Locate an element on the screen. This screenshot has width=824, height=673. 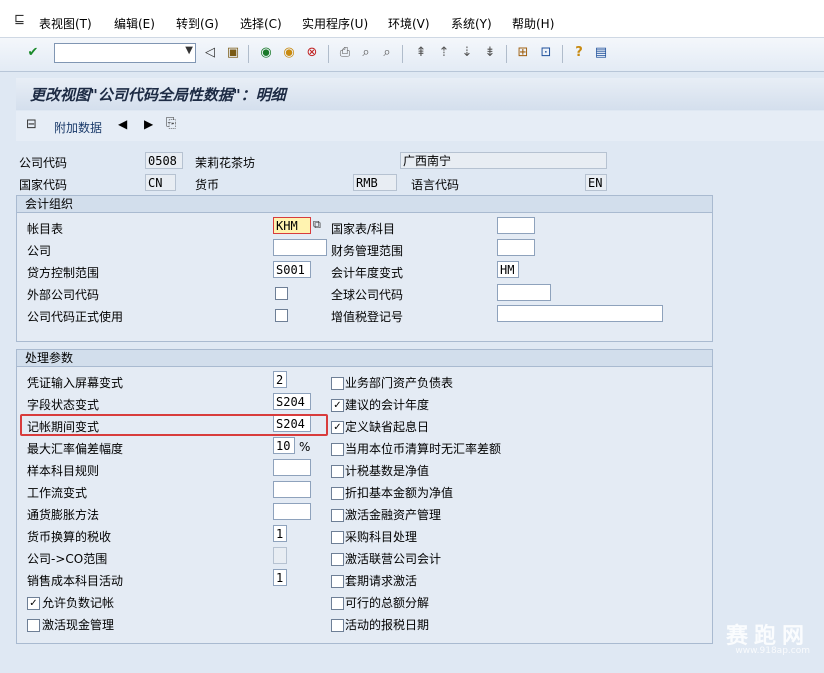
country-chart-label: 国家表/科目 is located at coordinates (363, 229).